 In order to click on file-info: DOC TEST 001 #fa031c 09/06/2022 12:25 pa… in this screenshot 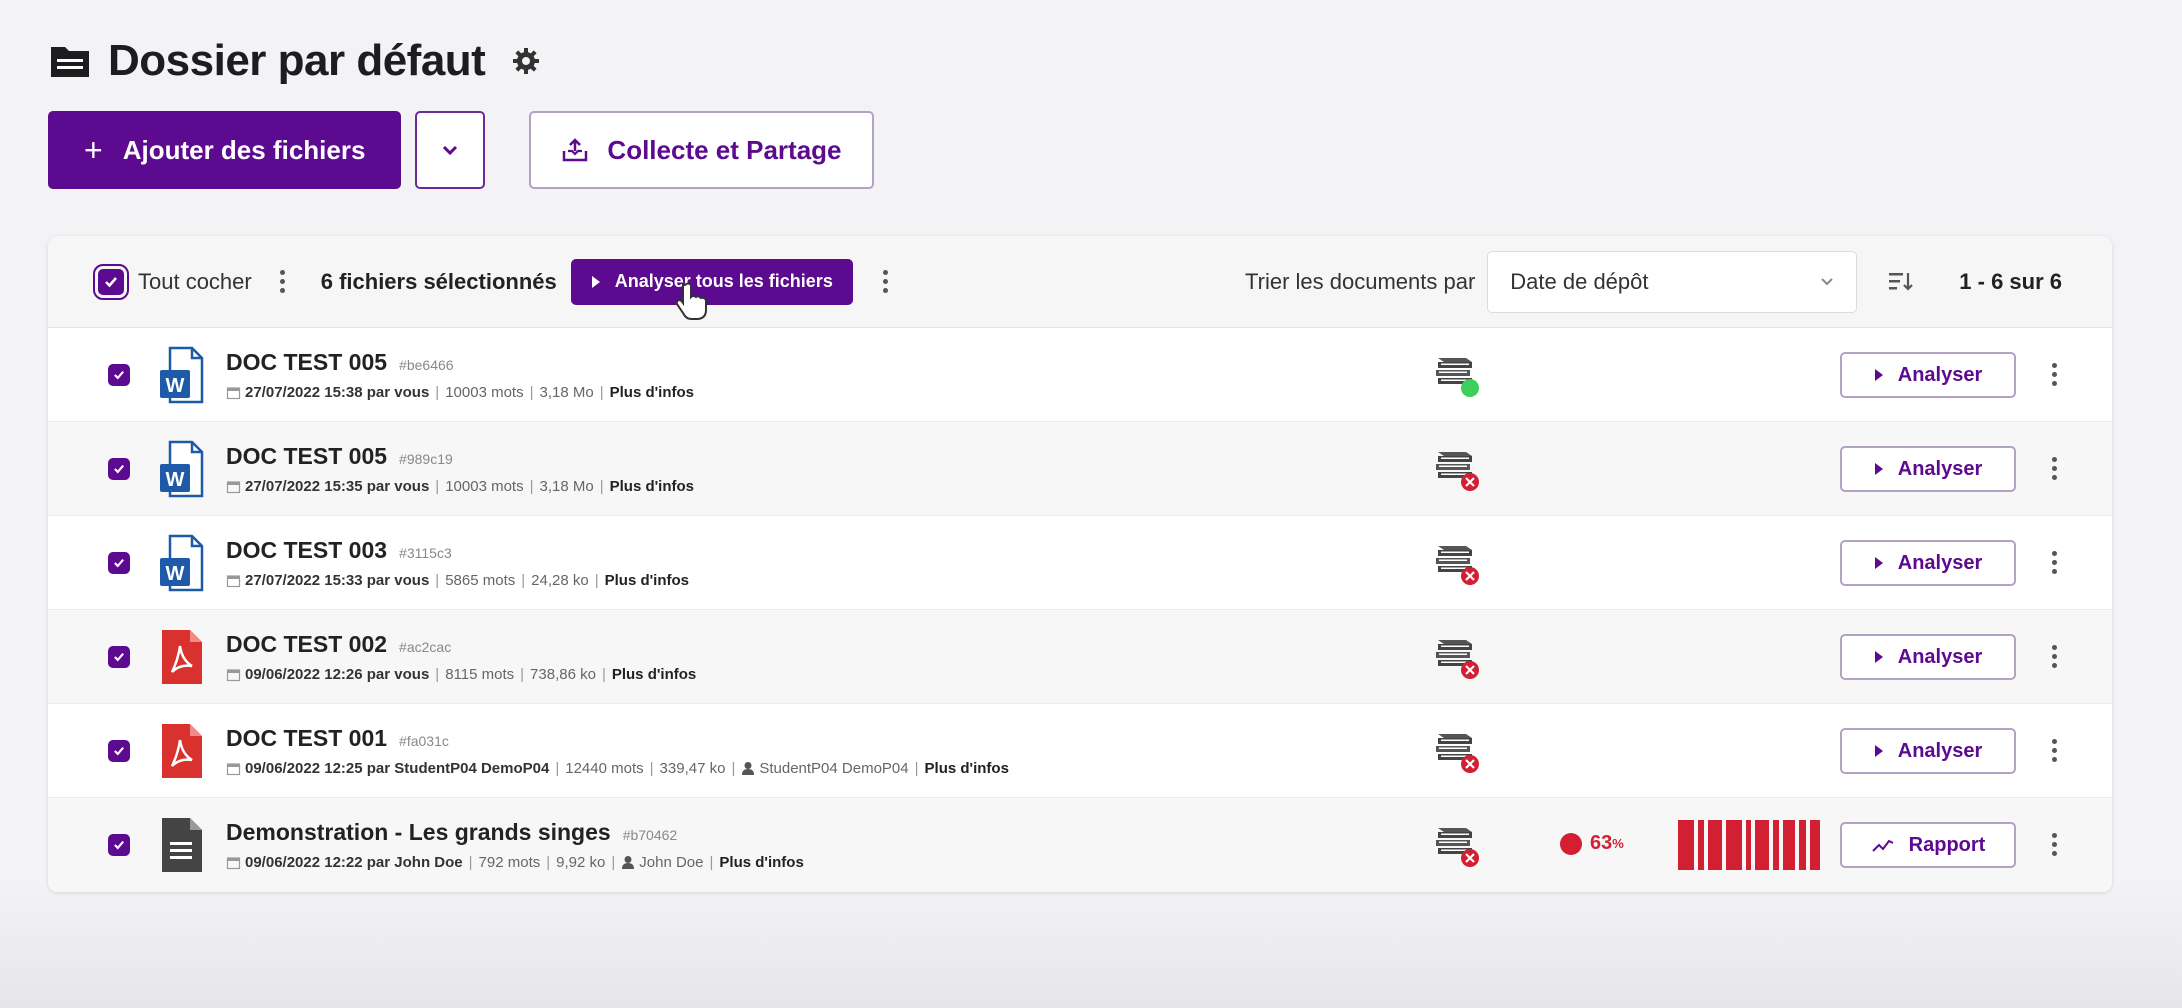, I will do `click(841, 751)`.